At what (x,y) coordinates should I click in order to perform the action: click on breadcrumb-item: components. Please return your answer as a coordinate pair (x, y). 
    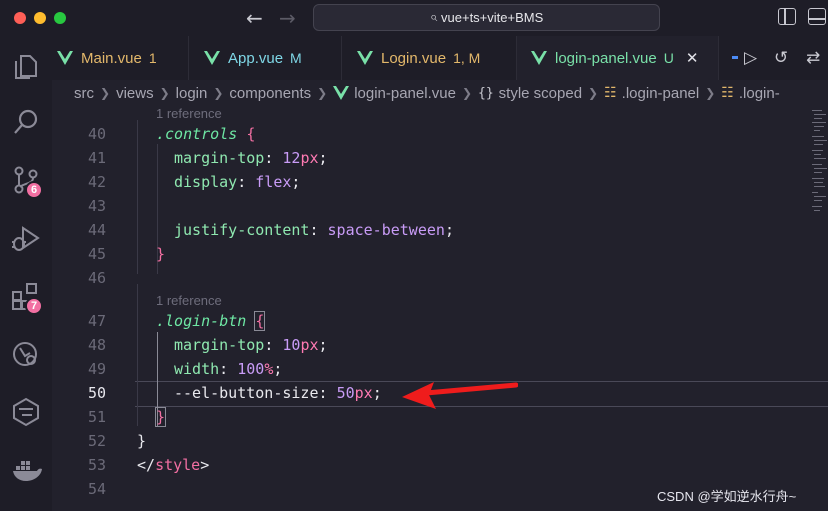
    Looking at the image, I should click on (270, 93).